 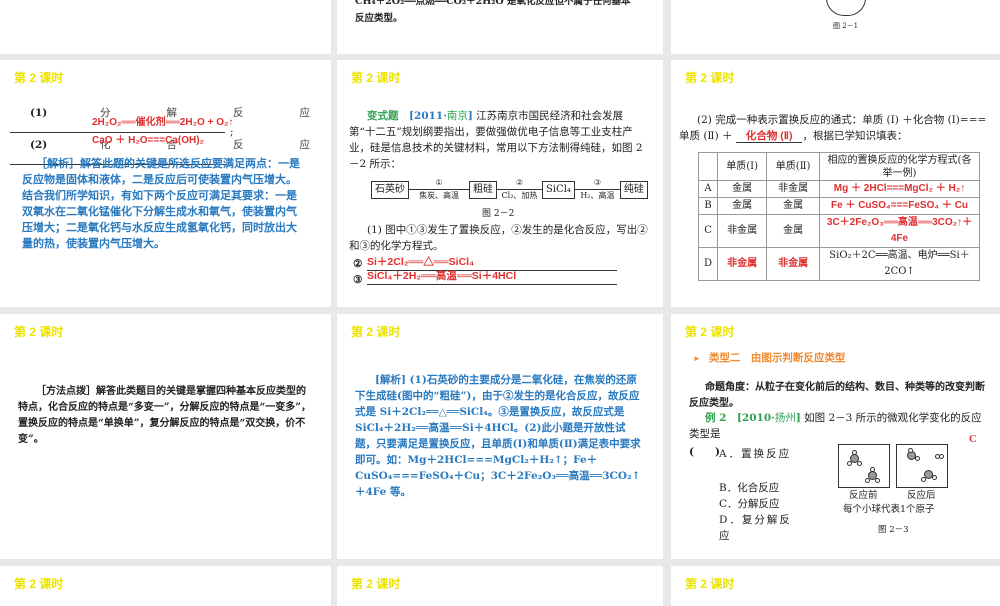 What do you see at coordinates (899, 189) in the screenshot?
I see `cell: Mg ＋ 2HCl===MgCl₂ ＋ H₂↑` at bounding box center [899, 189].